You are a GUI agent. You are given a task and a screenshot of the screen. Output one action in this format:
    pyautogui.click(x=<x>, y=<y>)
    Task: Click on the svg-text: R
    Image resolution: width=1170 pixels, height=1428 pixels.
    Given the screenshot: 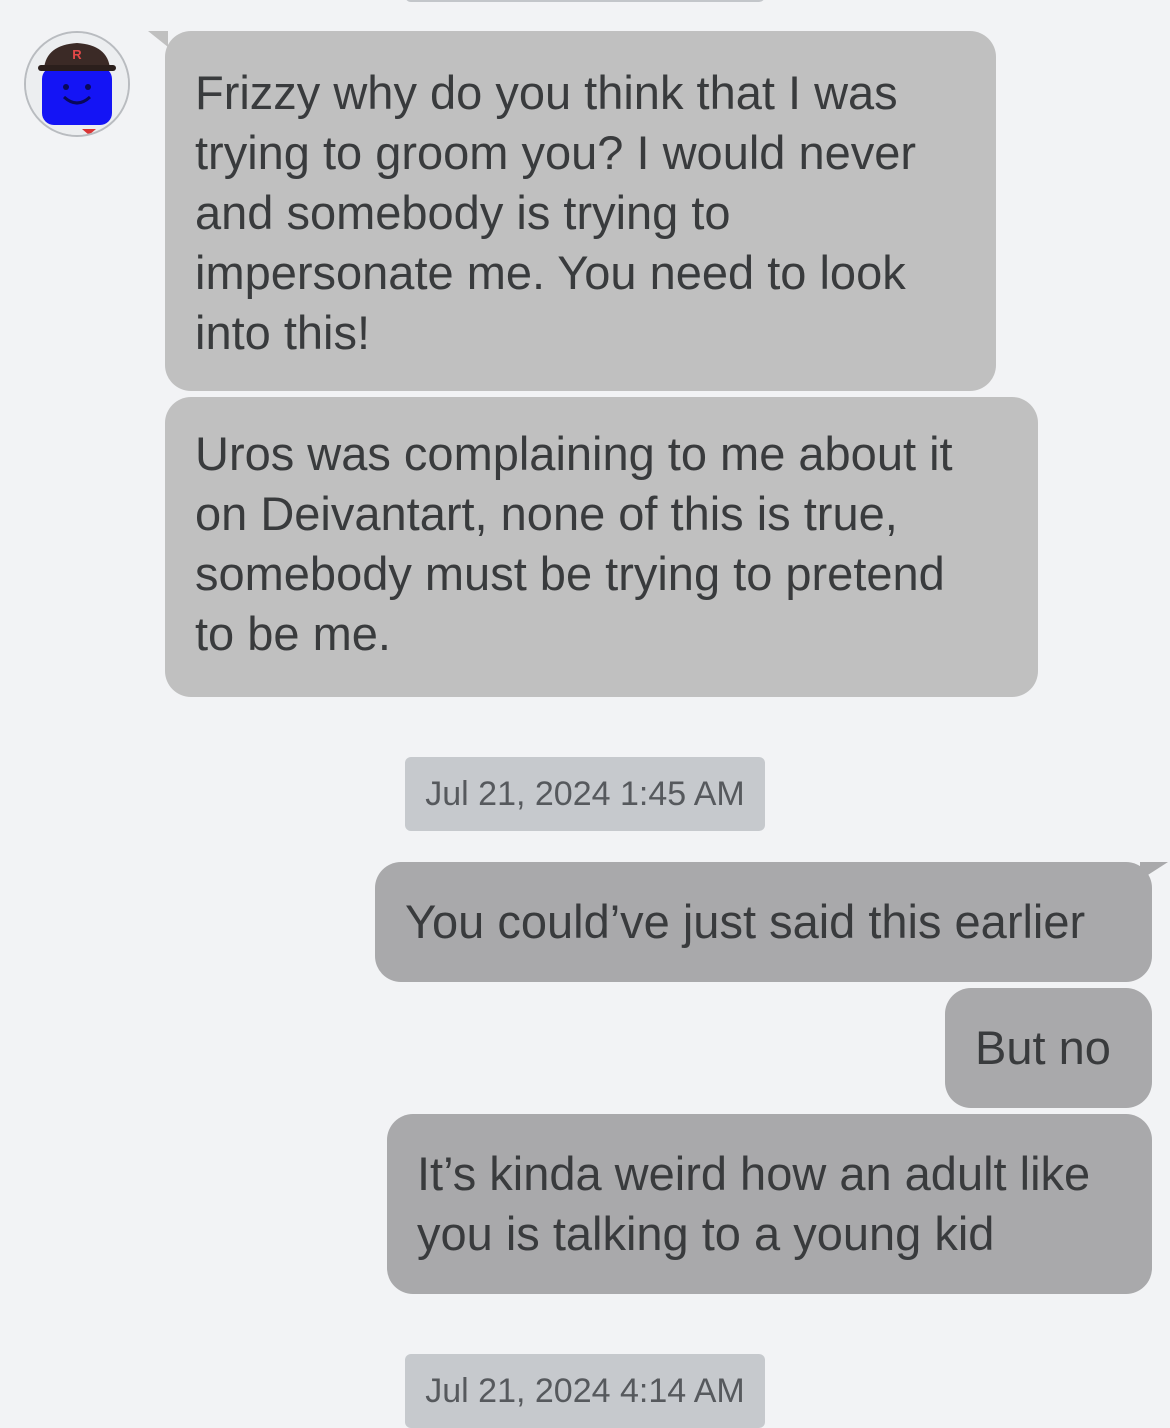 What is the action you would take?
    pyautogui.click(x=77, y=54)
    